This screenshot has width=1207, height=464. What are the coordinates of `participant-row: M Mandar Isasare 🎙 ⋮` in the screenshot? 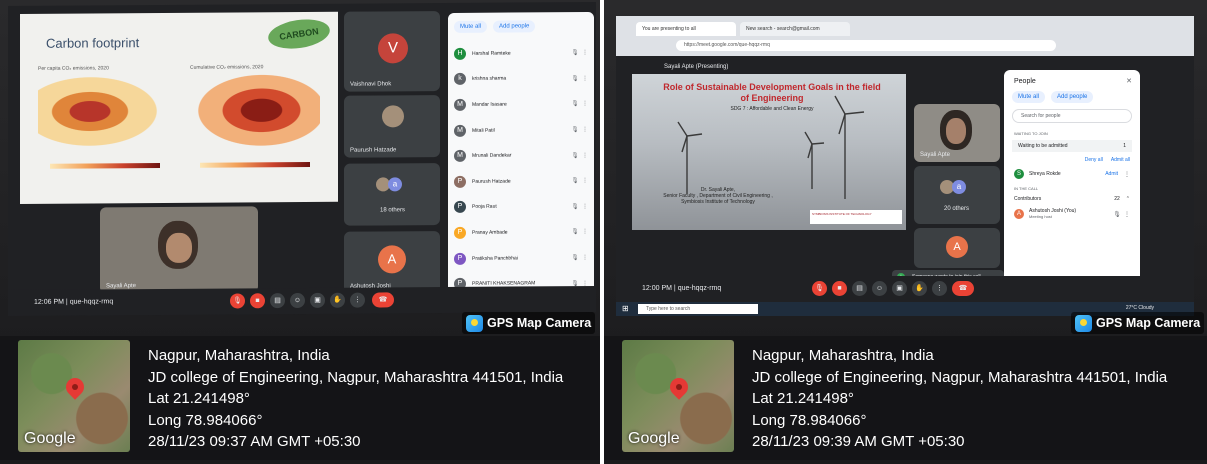 It's located at (521, 104).